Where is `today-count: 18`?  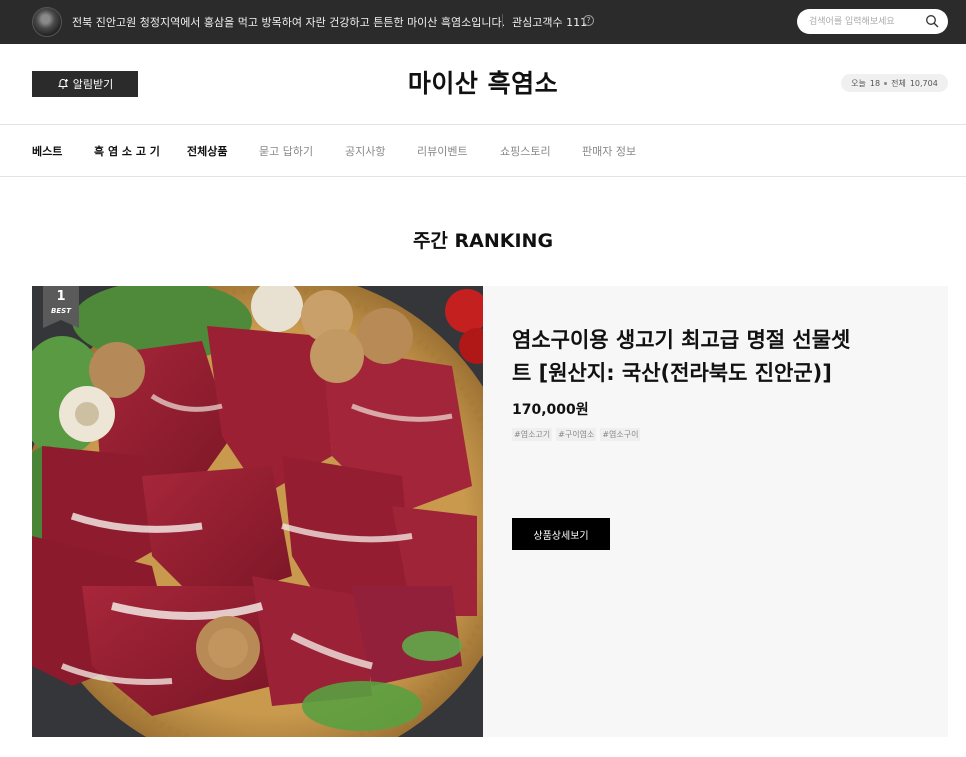
today-count: 18 is located at coordinates (875, 83).